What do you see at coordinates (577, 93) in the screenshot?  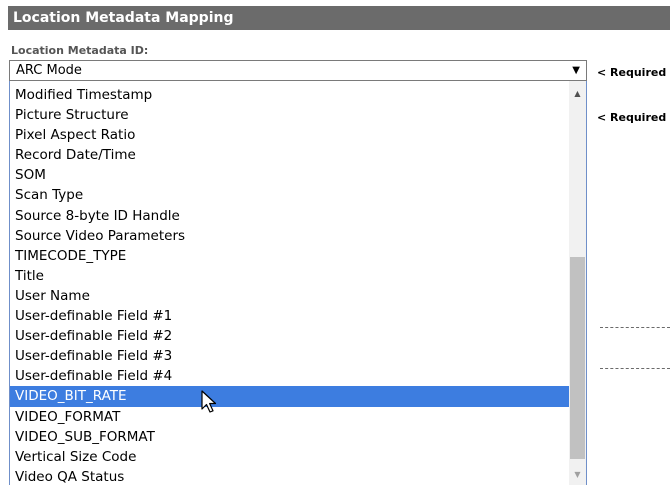 I see `scroll-up-icon: ▲` at bounding box center [577, 93].